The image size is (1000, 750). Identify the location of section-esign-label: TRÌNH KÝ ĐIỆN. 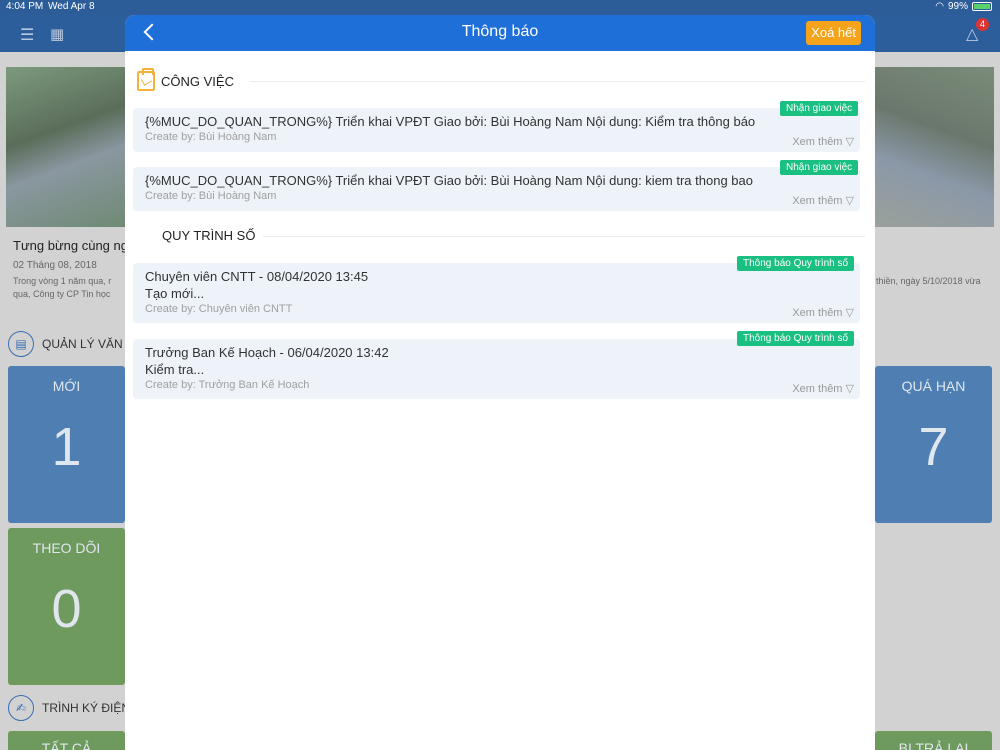
(86, 708).